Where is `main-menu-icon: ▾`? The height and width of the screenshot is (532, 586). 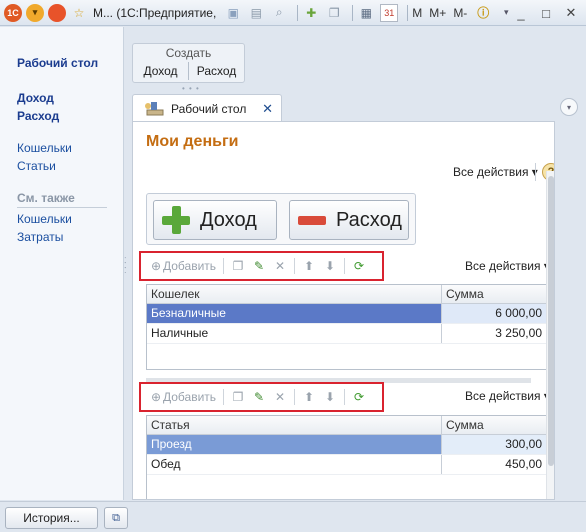 main-menu-icon: ▾ is located at coordinates (35, 12).